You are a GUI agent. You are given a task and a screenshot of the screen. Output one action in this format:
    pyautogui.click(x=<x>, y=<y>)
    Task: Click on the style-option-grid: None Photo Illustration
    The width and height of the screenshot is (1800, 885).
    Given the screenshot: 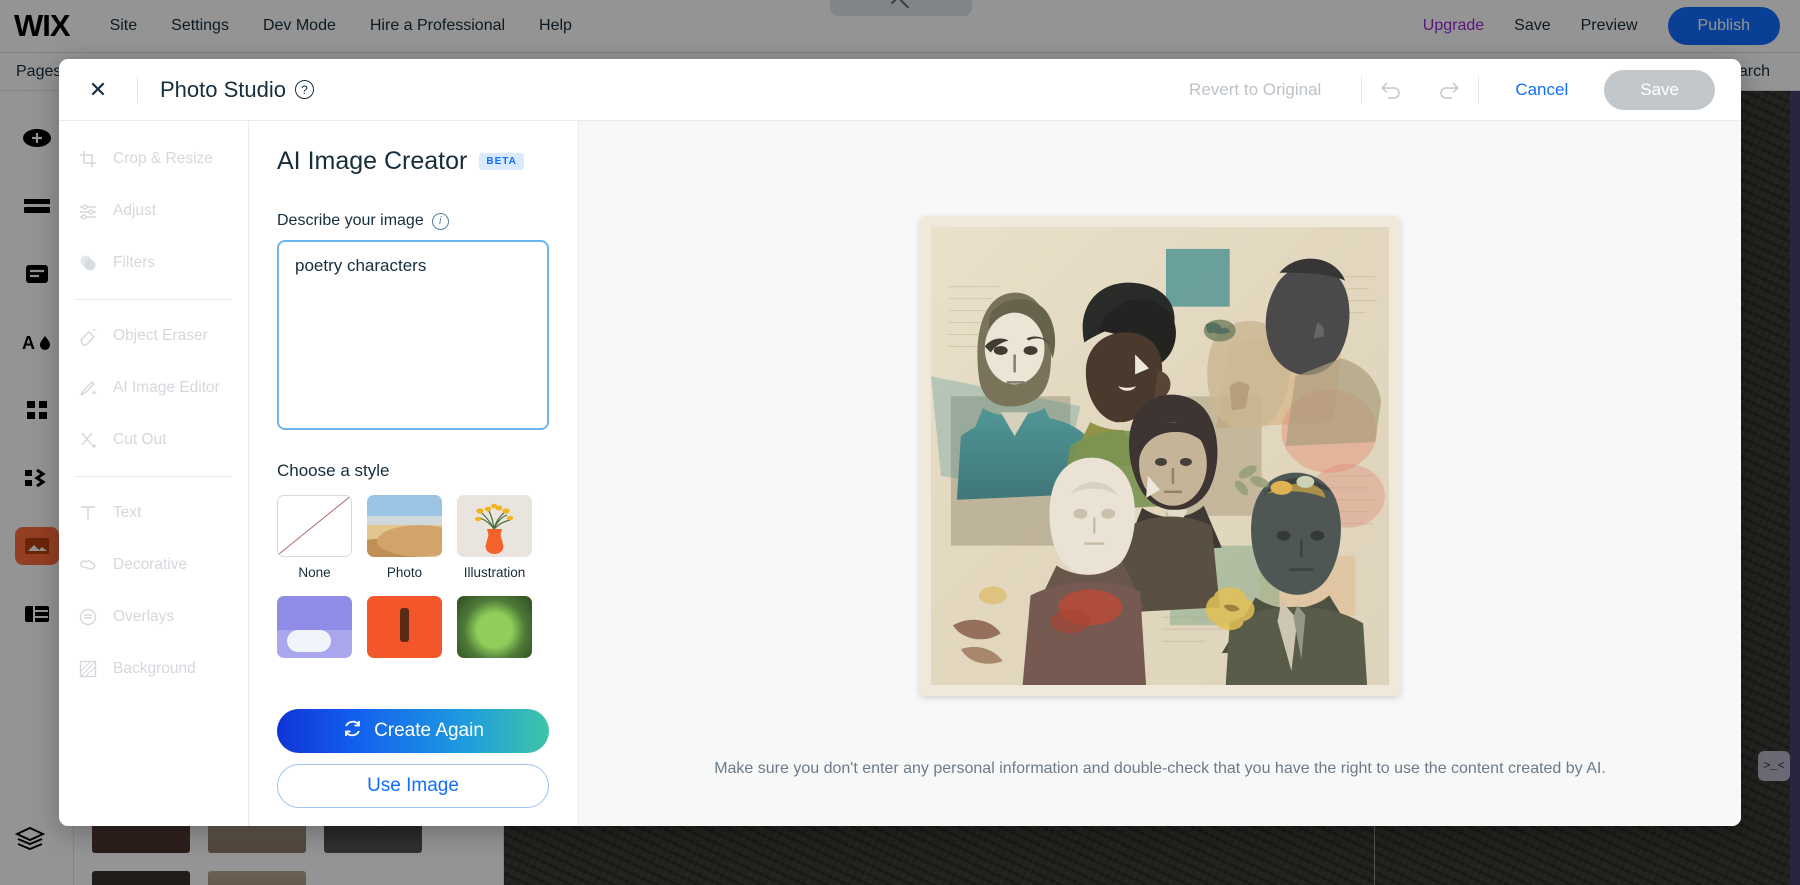 What is the action you would take?
    pyautogui.click(x=413, y=576)
    